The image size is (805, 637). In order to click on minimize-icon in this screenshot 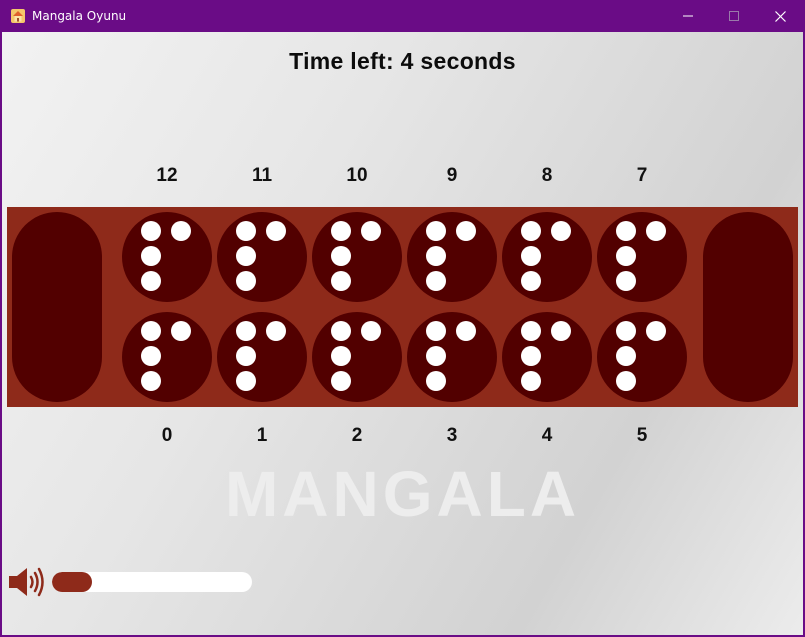, I will do `click(688, 16)`.